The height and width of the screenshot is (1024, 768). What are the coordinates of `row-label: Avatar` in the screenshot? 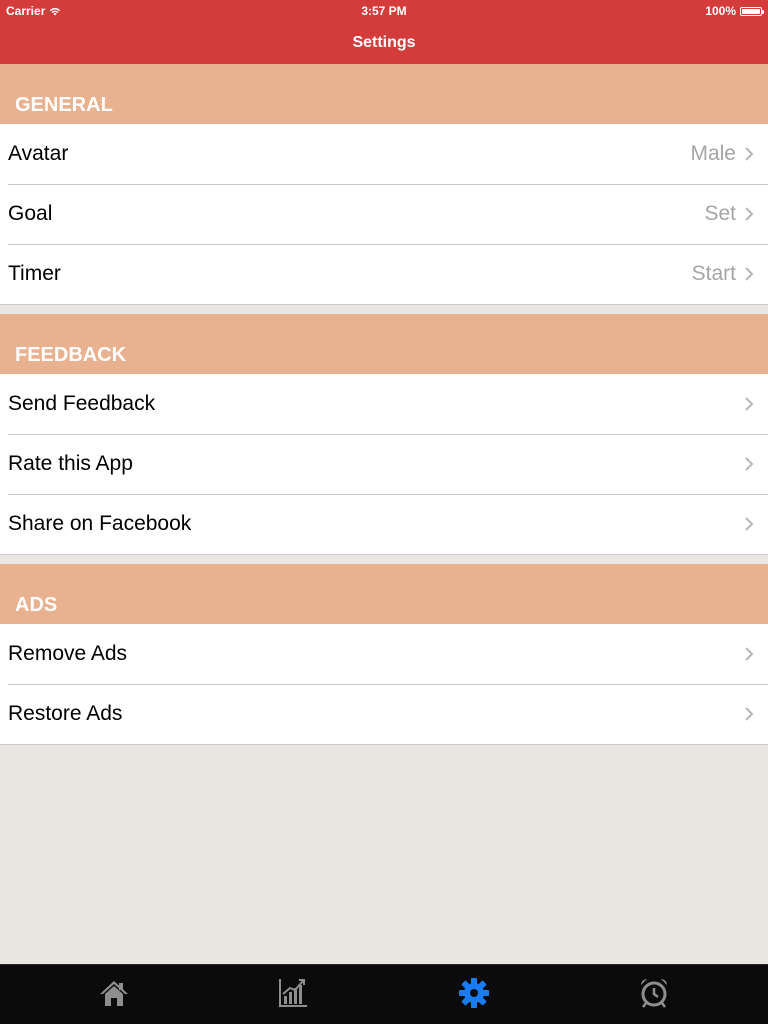 It's located at (38, 153).